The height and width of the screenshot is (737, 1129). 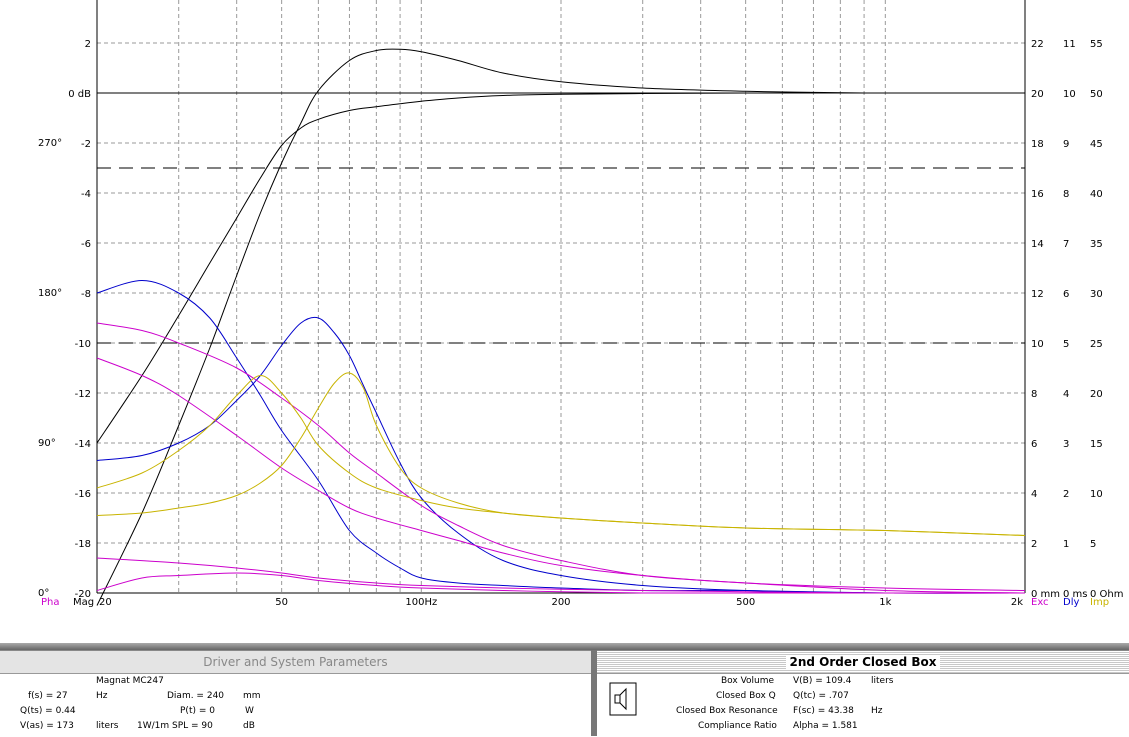 What do you see at coordinates (86, 244) in the screenshot?
I see `mag-tick-label: -6` at bounding box center [86, 244].